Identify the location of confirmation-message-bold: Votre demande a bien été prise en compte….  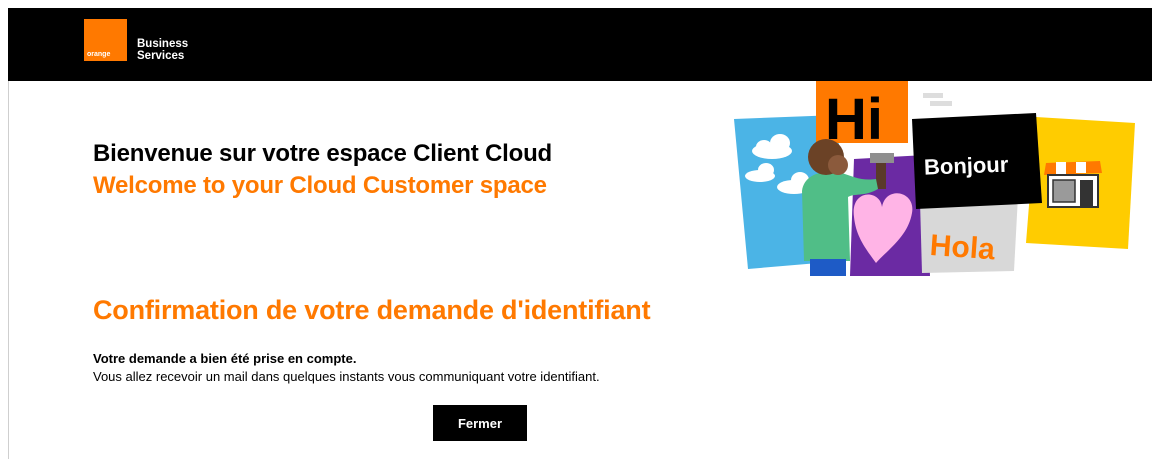
(225, 358).